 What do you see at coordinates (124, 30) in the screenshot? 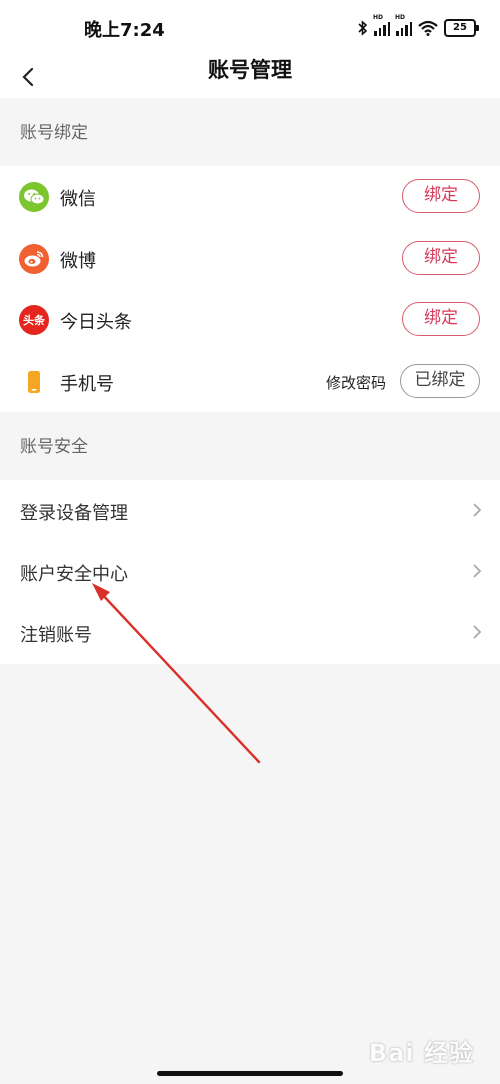
I see `status-time: 晚上7:24` at bounding box center [124, 30].